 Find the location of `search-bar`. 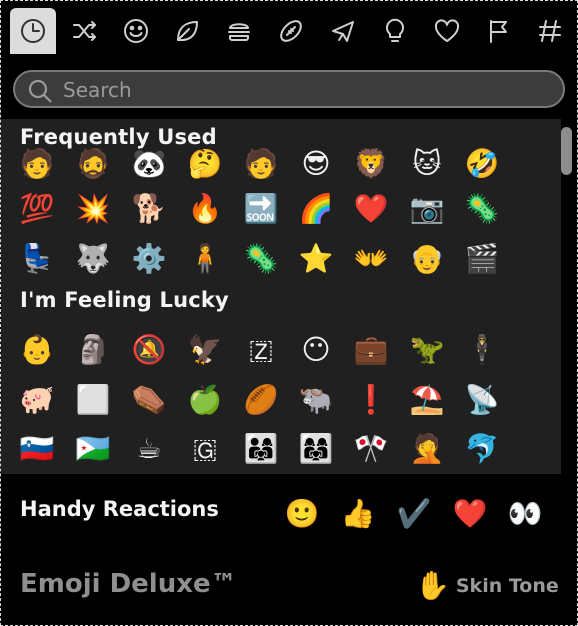

search-bar is located at coordinates (289, 89).